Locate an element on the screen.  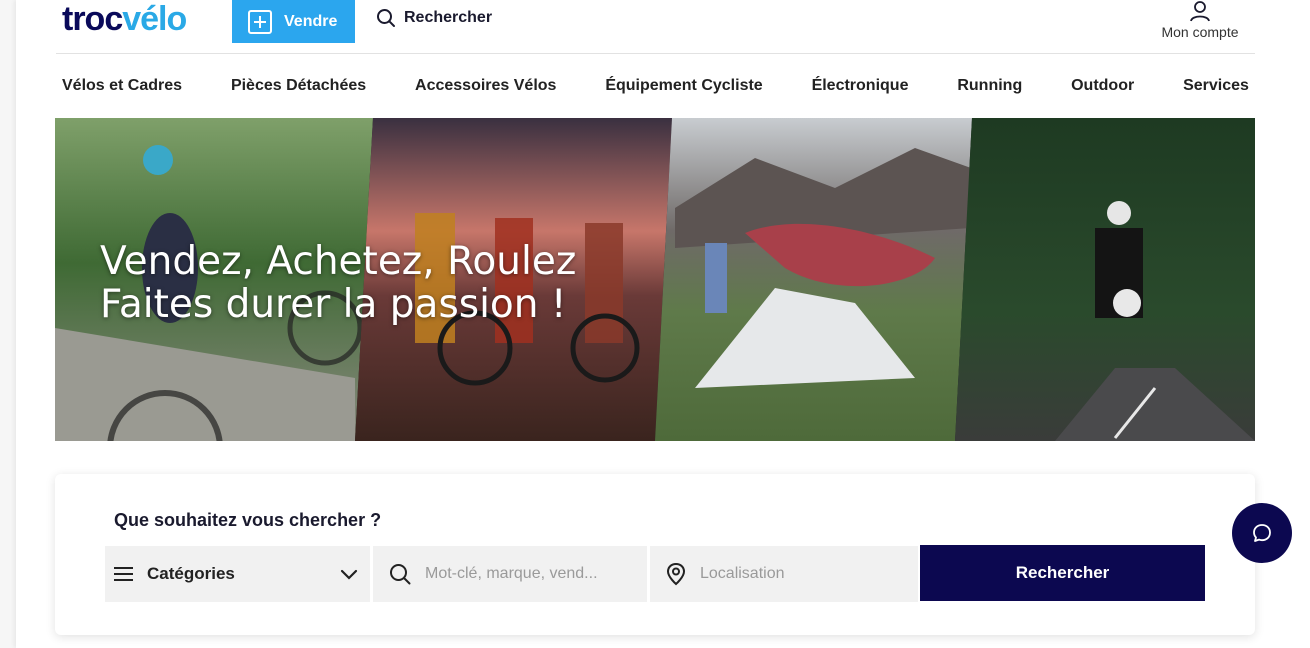
location-field is located at coordinates (784, 574).